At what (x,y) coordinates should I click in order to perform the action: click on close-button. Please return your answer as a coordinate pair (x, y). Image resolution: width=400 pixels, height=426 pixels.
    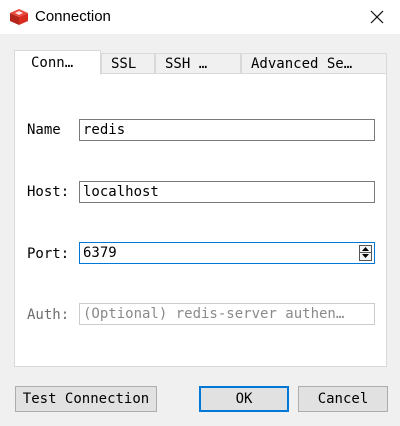
    Looking at the image, I should click on (377, 17).